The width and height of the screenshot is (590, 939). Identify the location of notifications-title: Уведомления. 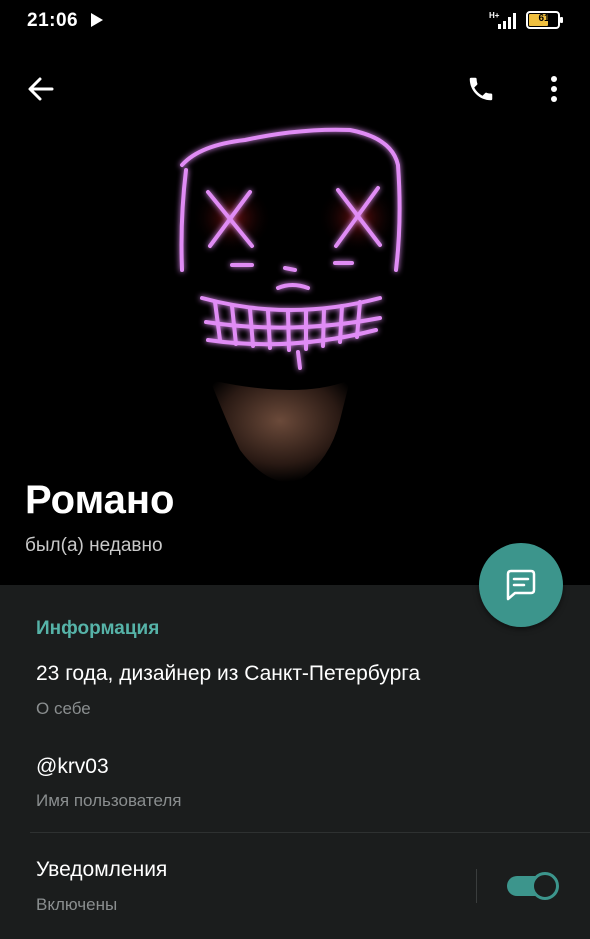
(102, 869).